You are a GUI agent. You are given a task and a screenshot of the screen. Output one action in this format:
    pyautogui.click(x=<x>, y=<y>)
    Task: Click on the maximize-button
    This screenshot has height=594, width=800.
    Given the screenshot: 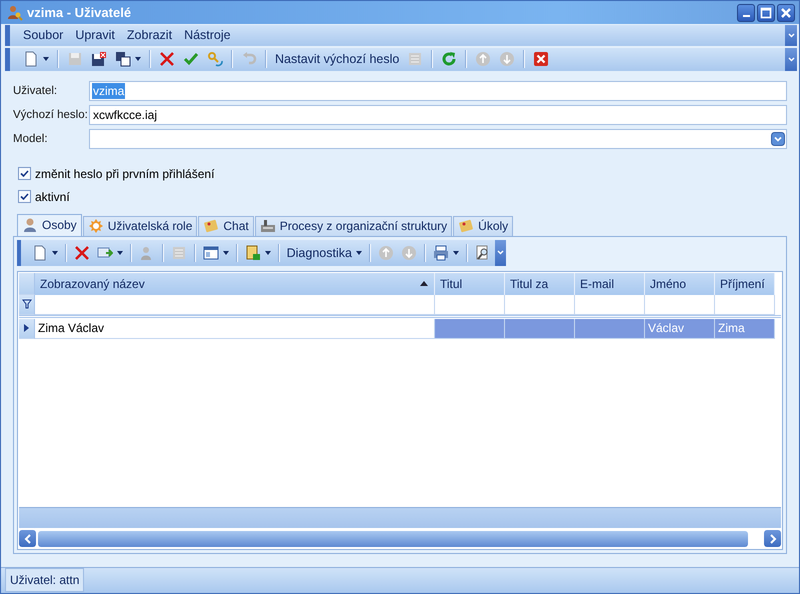 What is the action you would take?
    pyautogui.click(x=766, y=13)
    